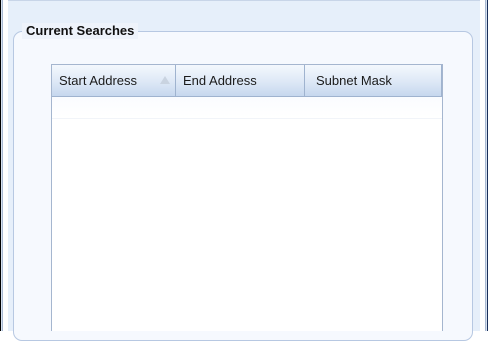  I want to click on column-header-label: End Address, so click(220, 80).